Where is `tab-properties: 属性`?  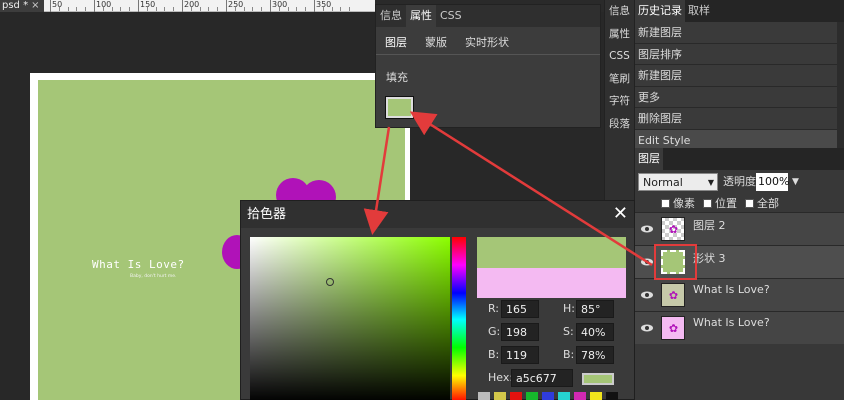 tab-properties: 属性 is located at coordinates (421, 16).